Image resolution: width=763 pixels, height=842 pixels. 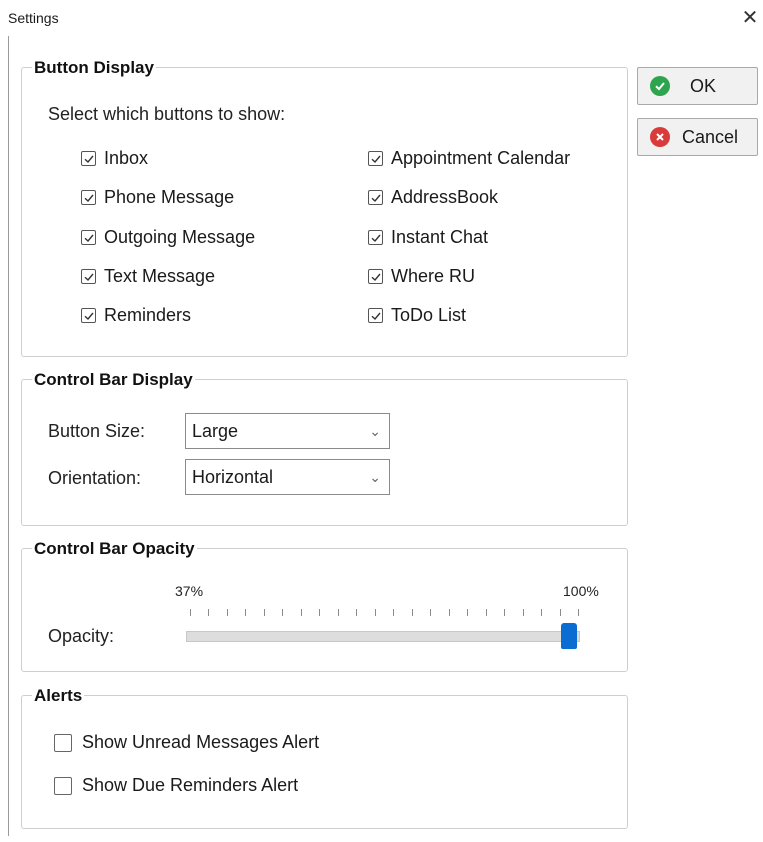 I want to click on checkbox-where-ru: Where RU, so click(x=421, y=276).